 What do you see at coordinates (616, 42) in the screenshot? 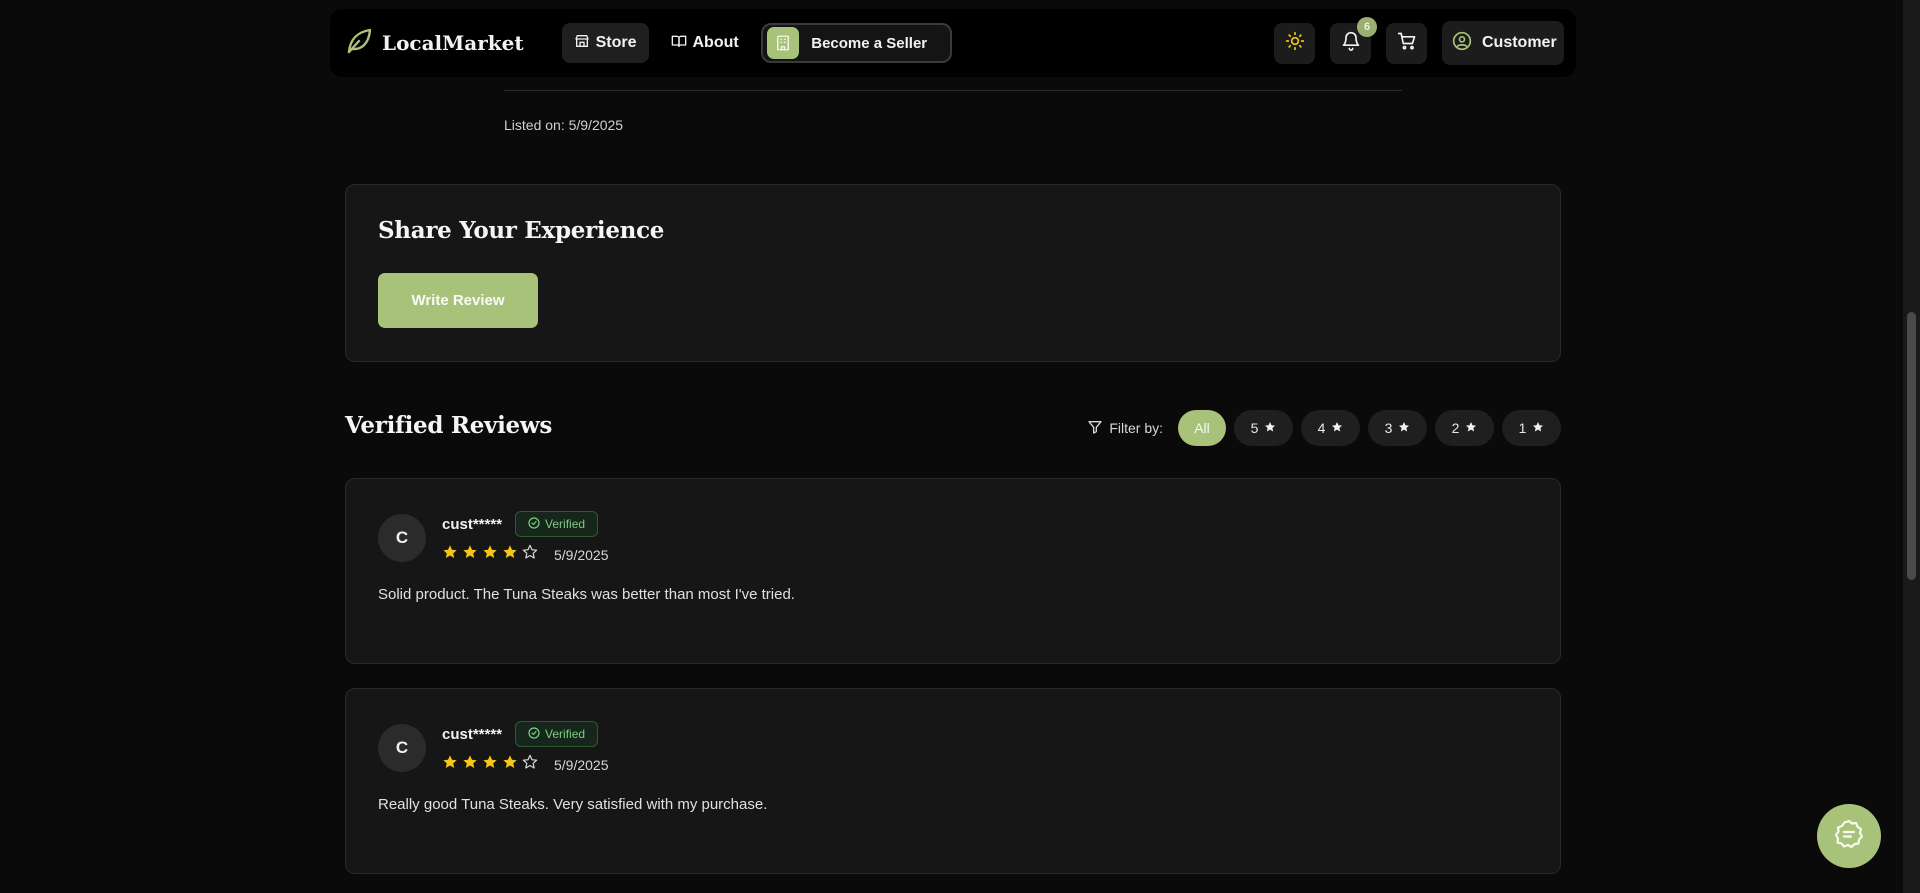
I see `nav-store-label: Store` at bounding box center [616, 42].